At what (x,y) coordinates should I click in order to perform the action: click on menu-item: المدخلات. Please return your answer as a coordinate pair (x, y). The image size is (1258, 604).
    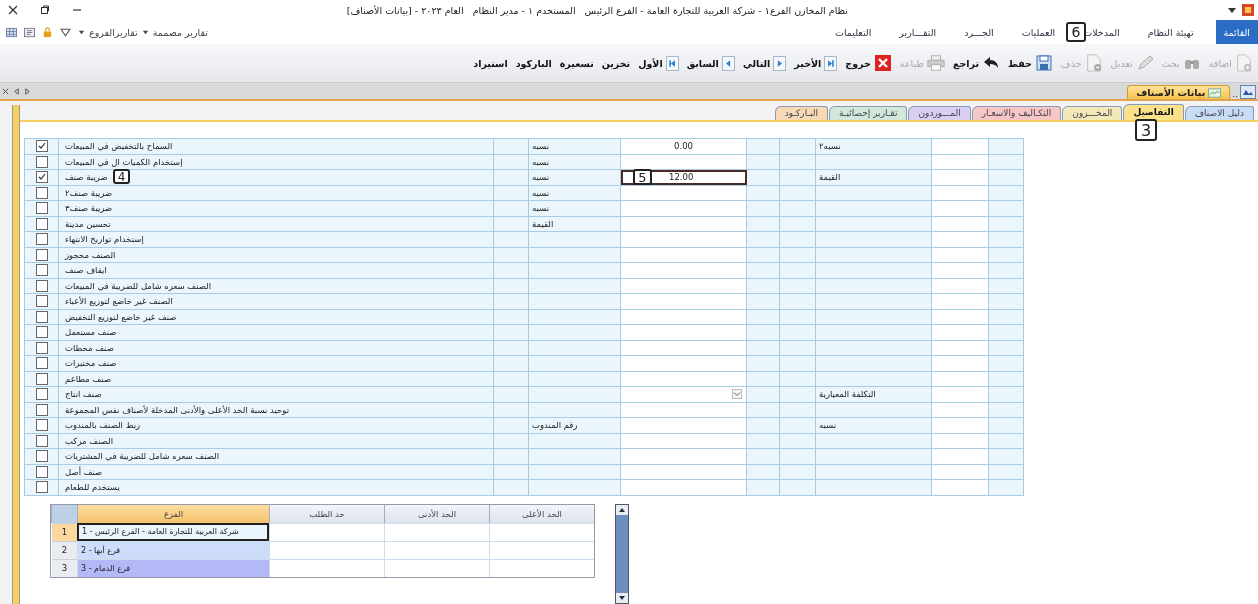
    Looking at the image, I should click on (1101, 32).